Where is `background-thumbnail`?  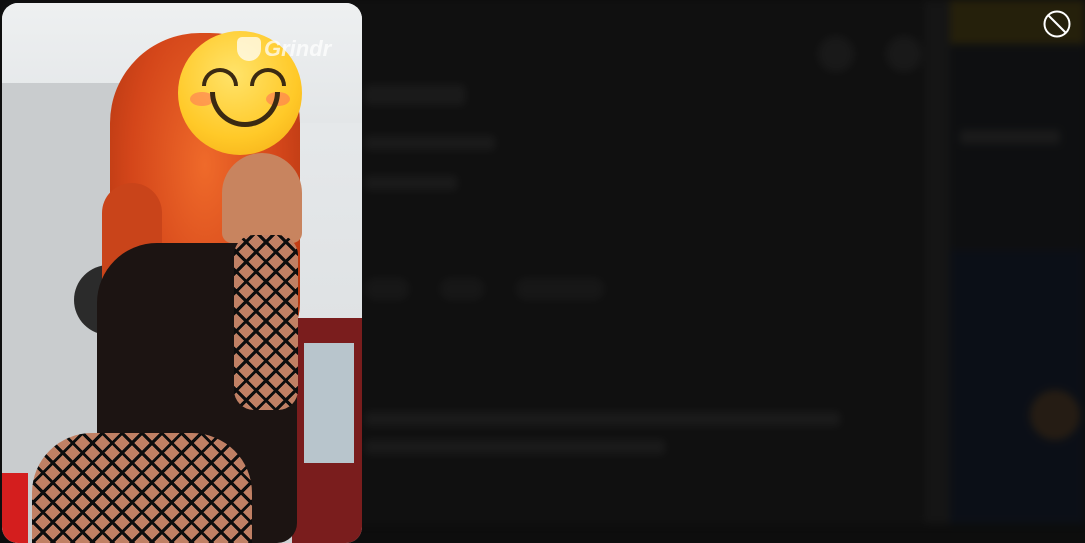
background-thumbnail is located at coordinates (1055, 415).